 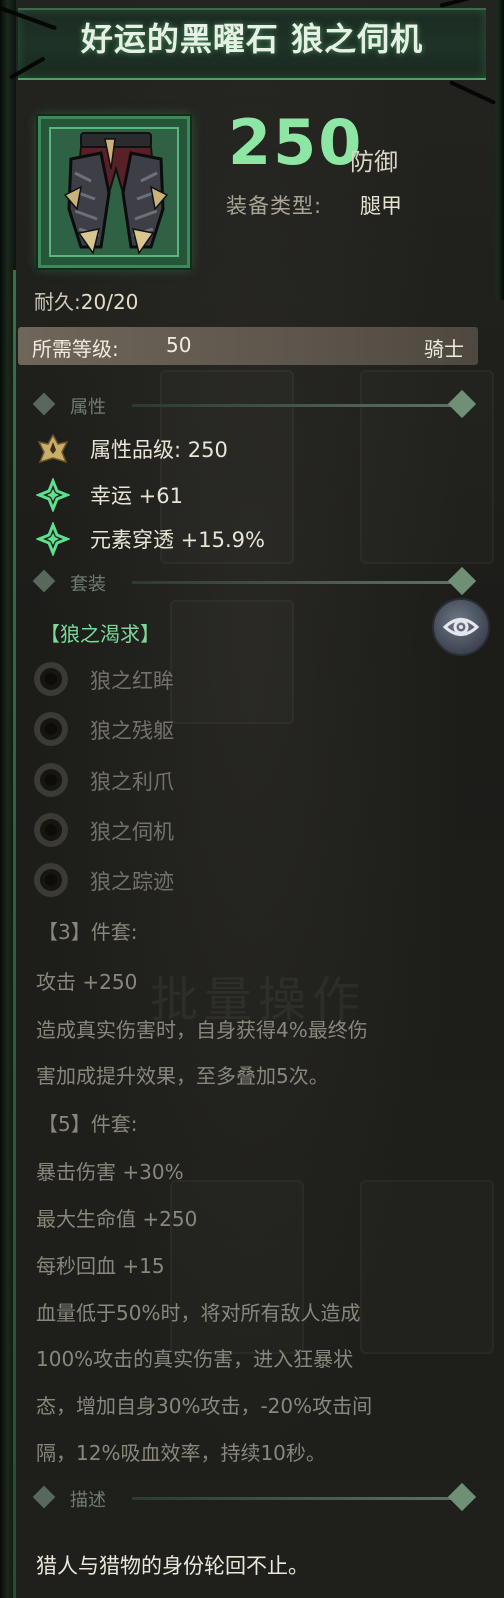 What do you see at coordinates (274, 206) in the screenshot?
I see `equipment-type-label: 装备类型:` at bounding box center [274, 206].